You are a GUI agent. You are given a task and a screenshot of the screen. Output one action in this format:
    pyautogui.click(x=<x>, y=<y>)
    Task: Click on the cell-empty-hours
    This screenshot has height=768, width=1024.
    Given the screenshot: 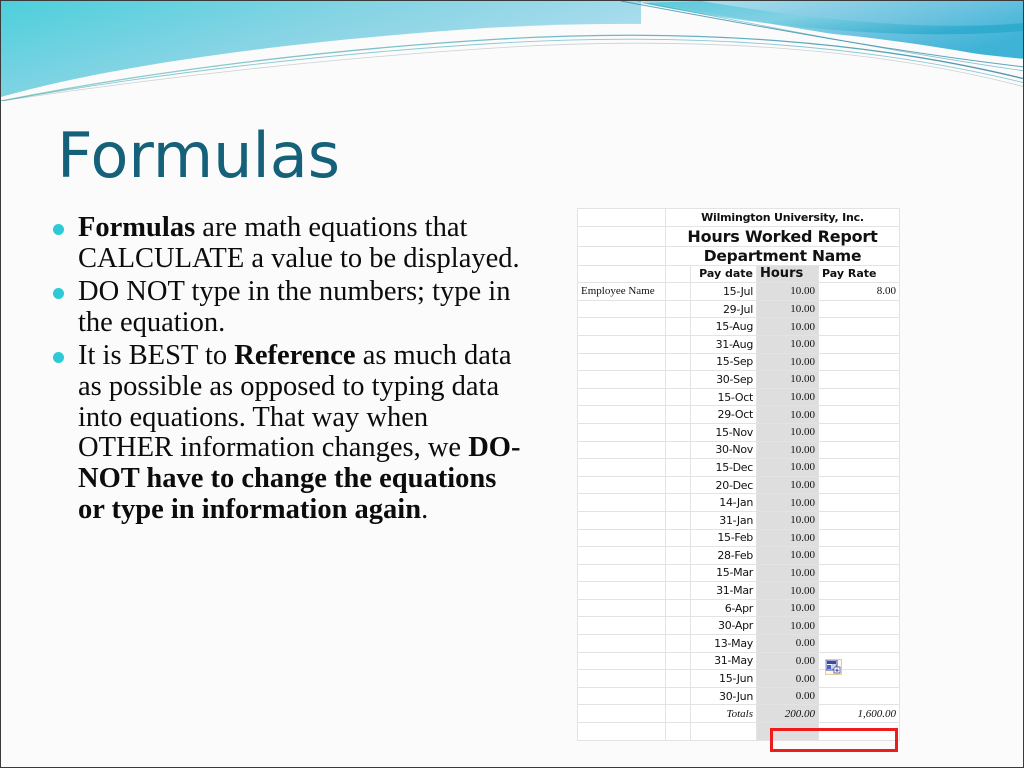 What is the action you would take?
    pyautogui.click(x=787, y=731)
    